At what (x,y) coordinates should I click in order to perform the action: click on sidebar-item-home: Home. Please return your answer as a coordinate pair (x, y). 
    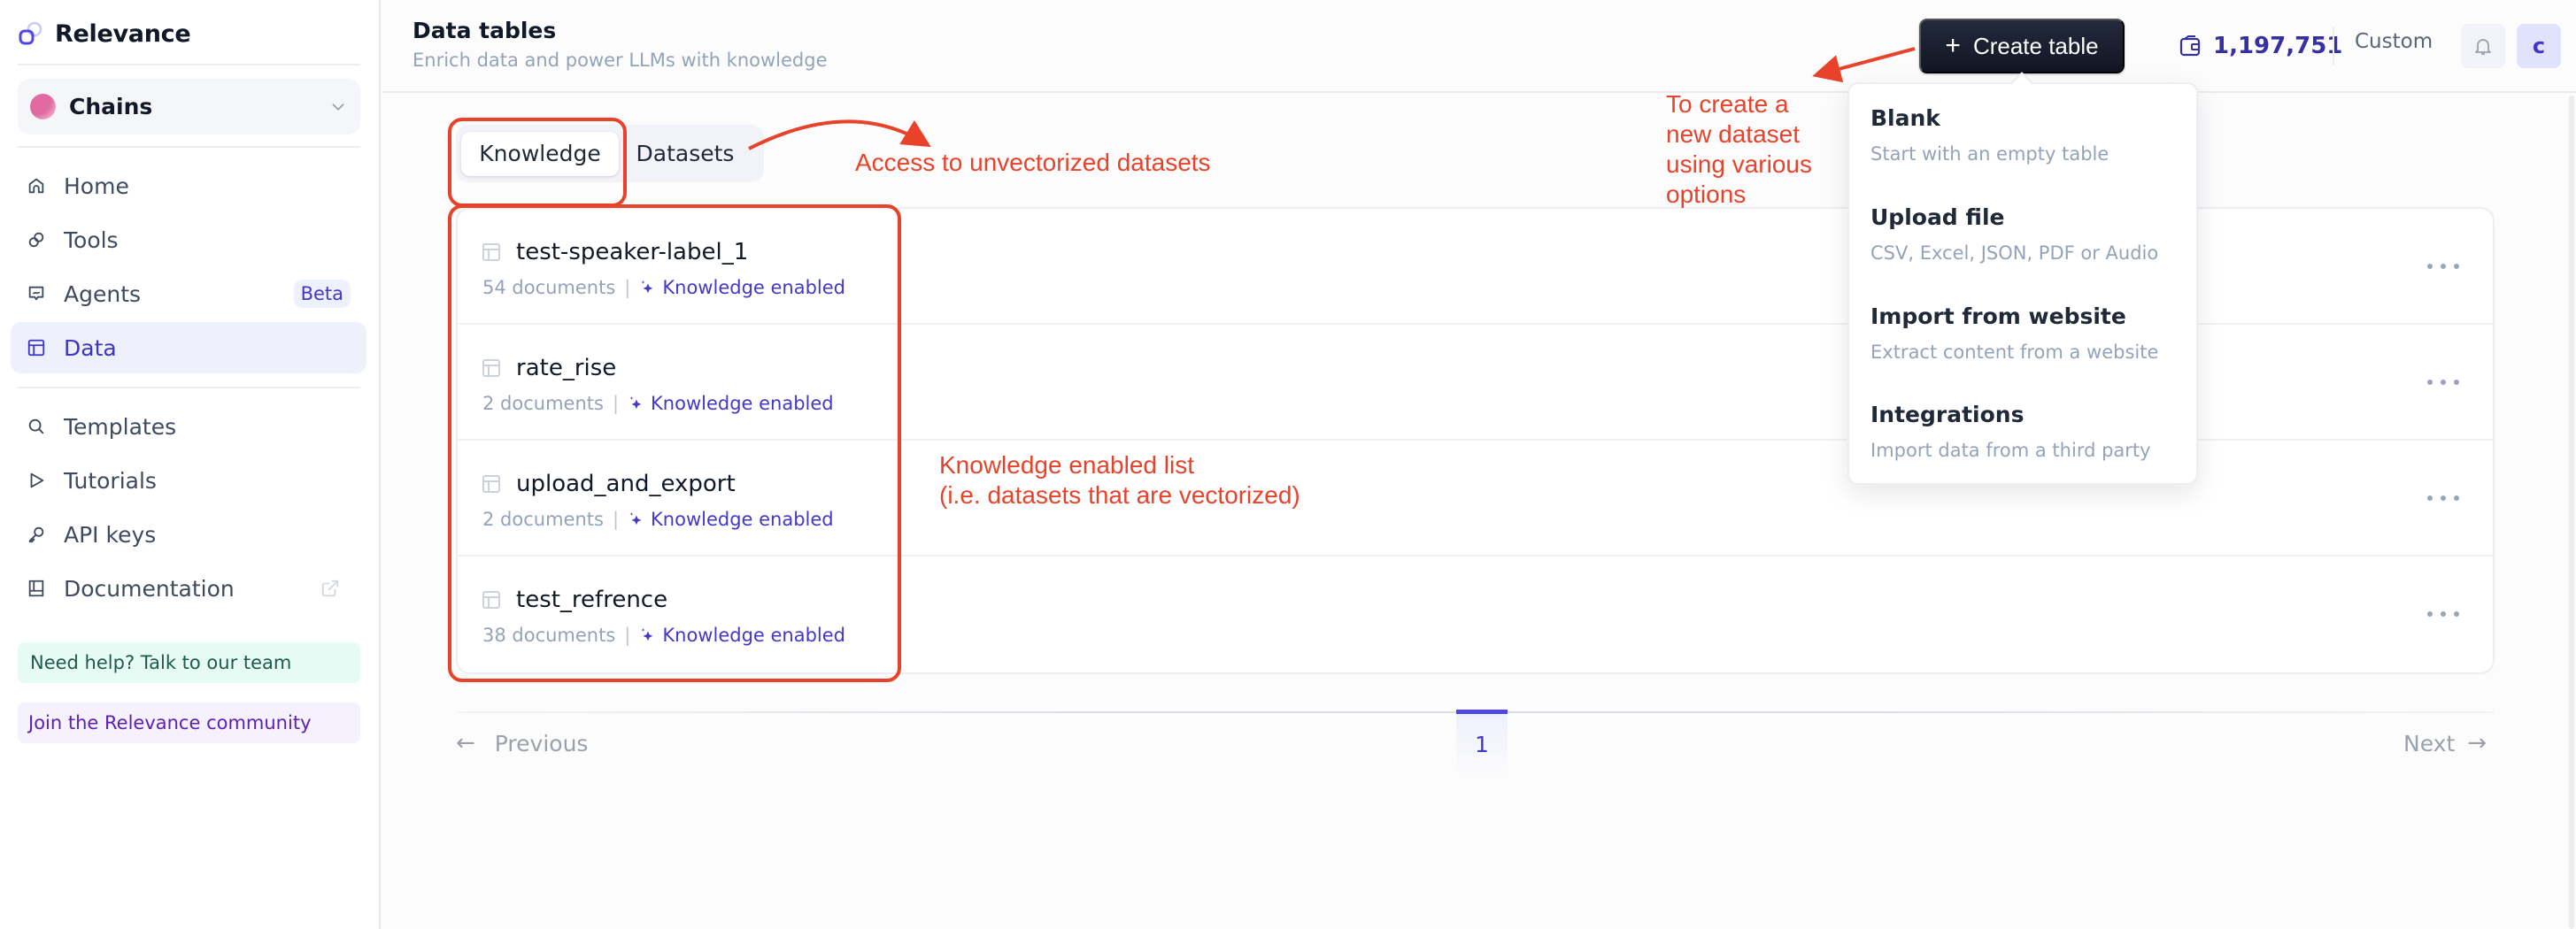
    Looking at the image, I should click on (188, 186).